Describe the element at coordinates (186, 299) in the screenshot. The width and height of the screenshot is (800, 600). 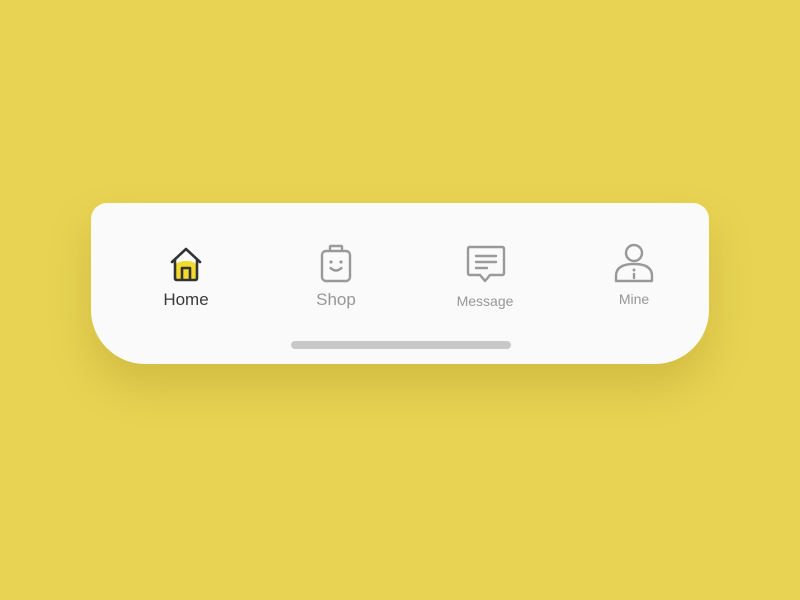
I see `tab-home-label: Home` at that location.